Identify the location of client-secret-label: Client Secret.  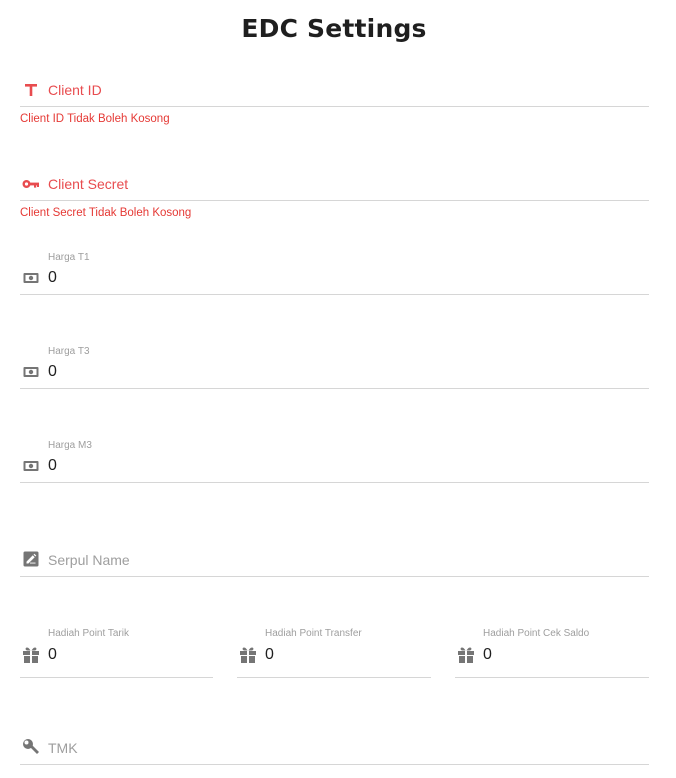
(88, 184).